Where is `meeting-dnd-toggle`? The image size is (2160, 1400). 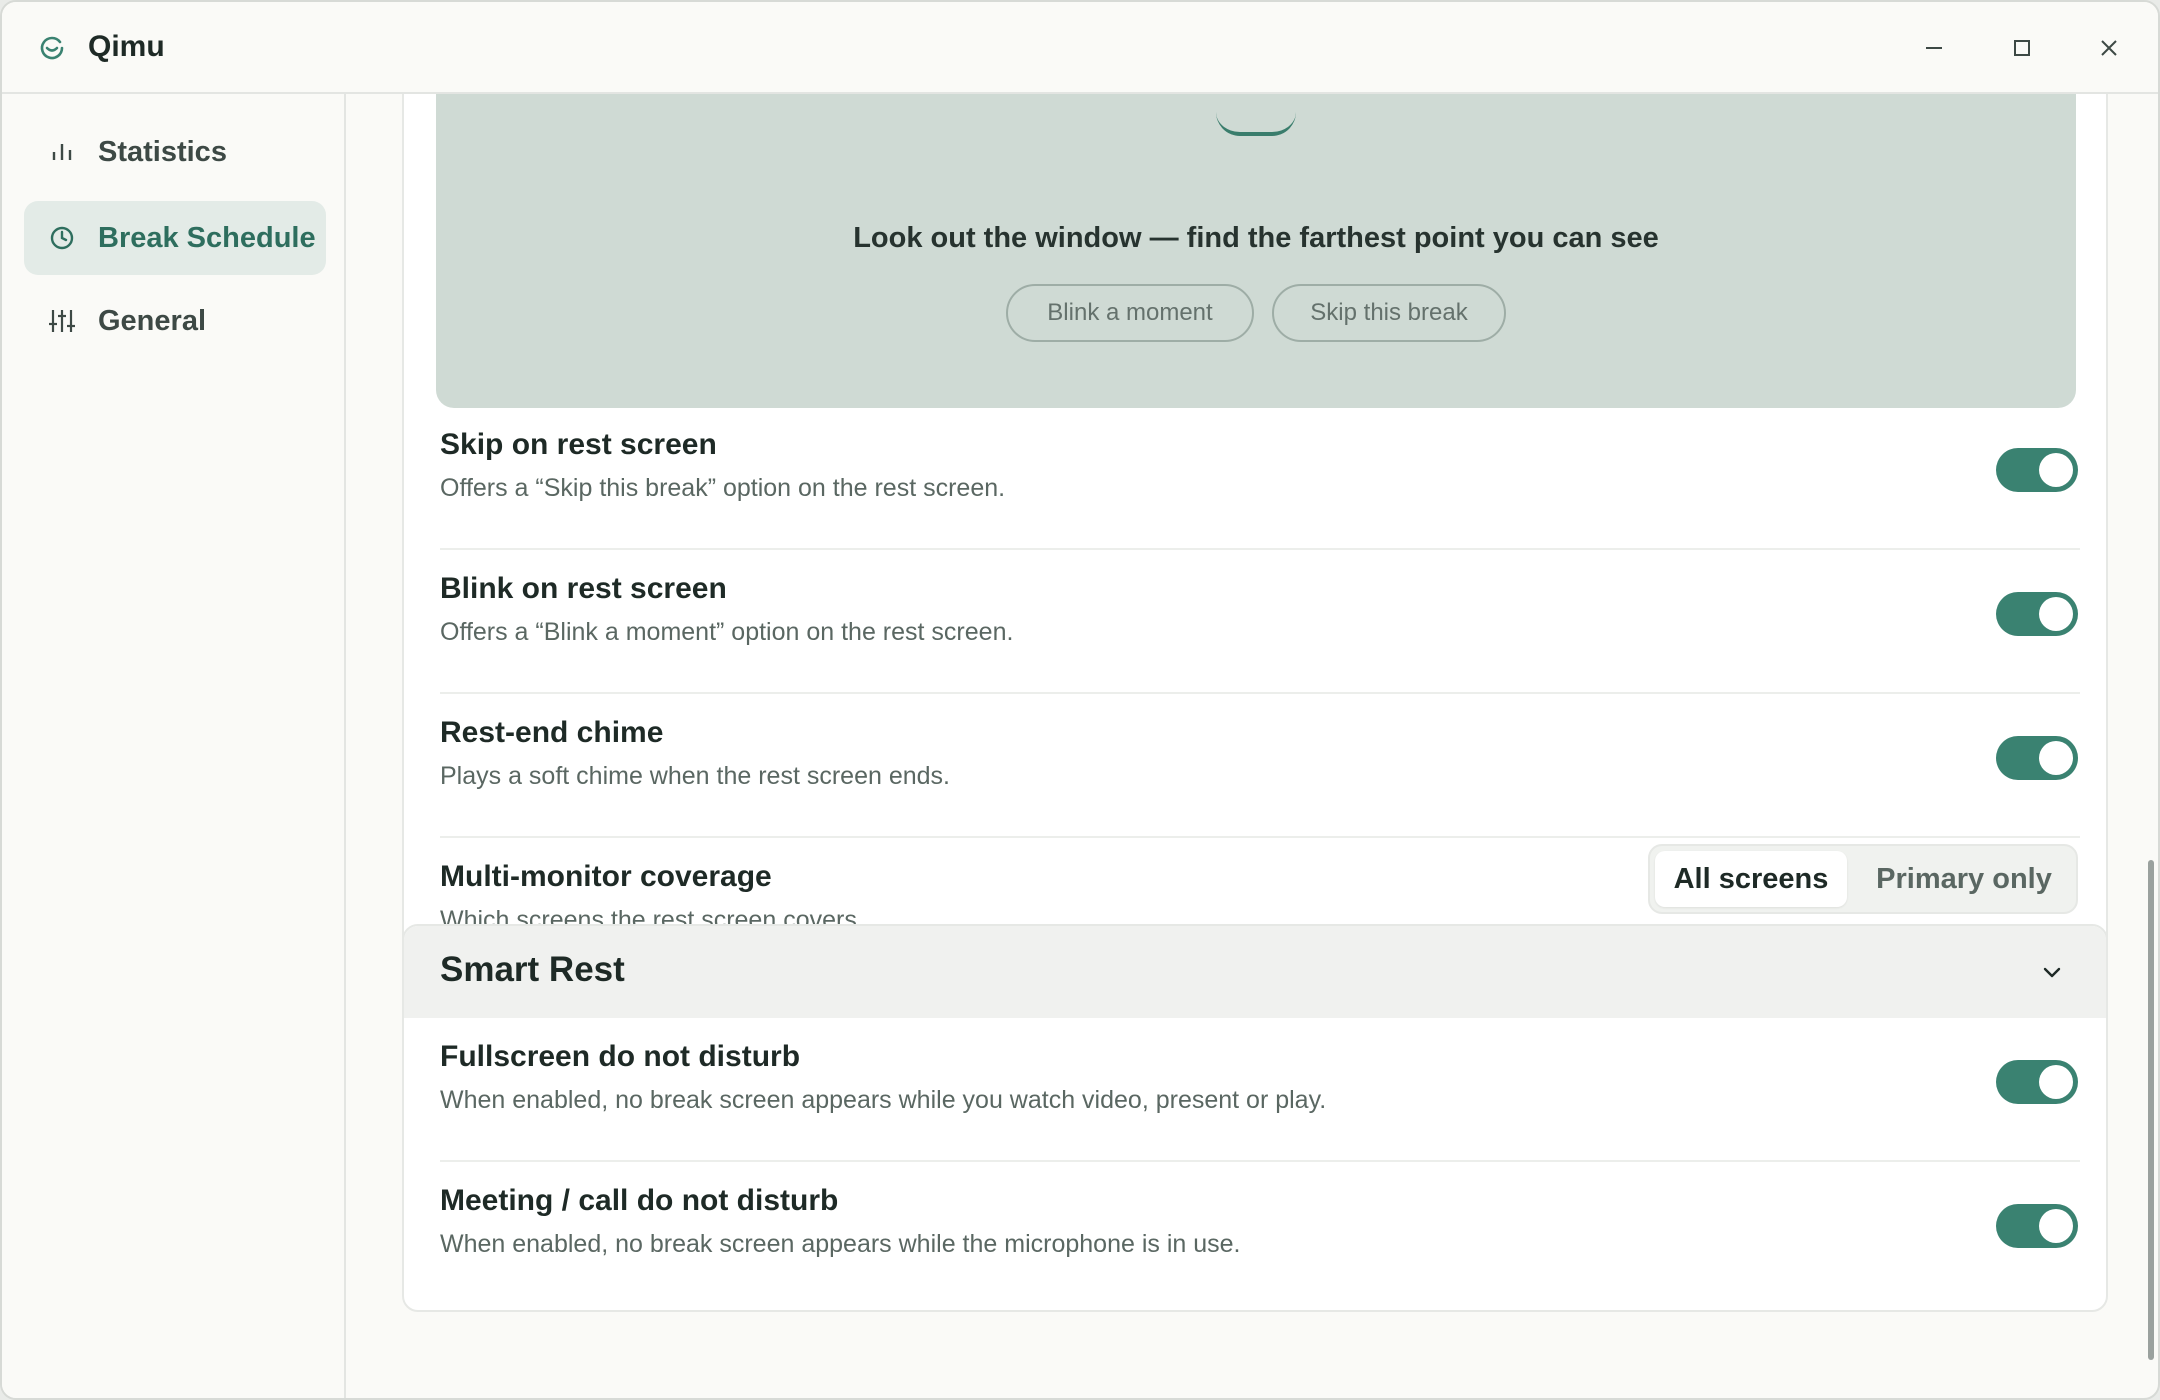 meeting-dnd-toggle is located at coordinates (2037, 1226).